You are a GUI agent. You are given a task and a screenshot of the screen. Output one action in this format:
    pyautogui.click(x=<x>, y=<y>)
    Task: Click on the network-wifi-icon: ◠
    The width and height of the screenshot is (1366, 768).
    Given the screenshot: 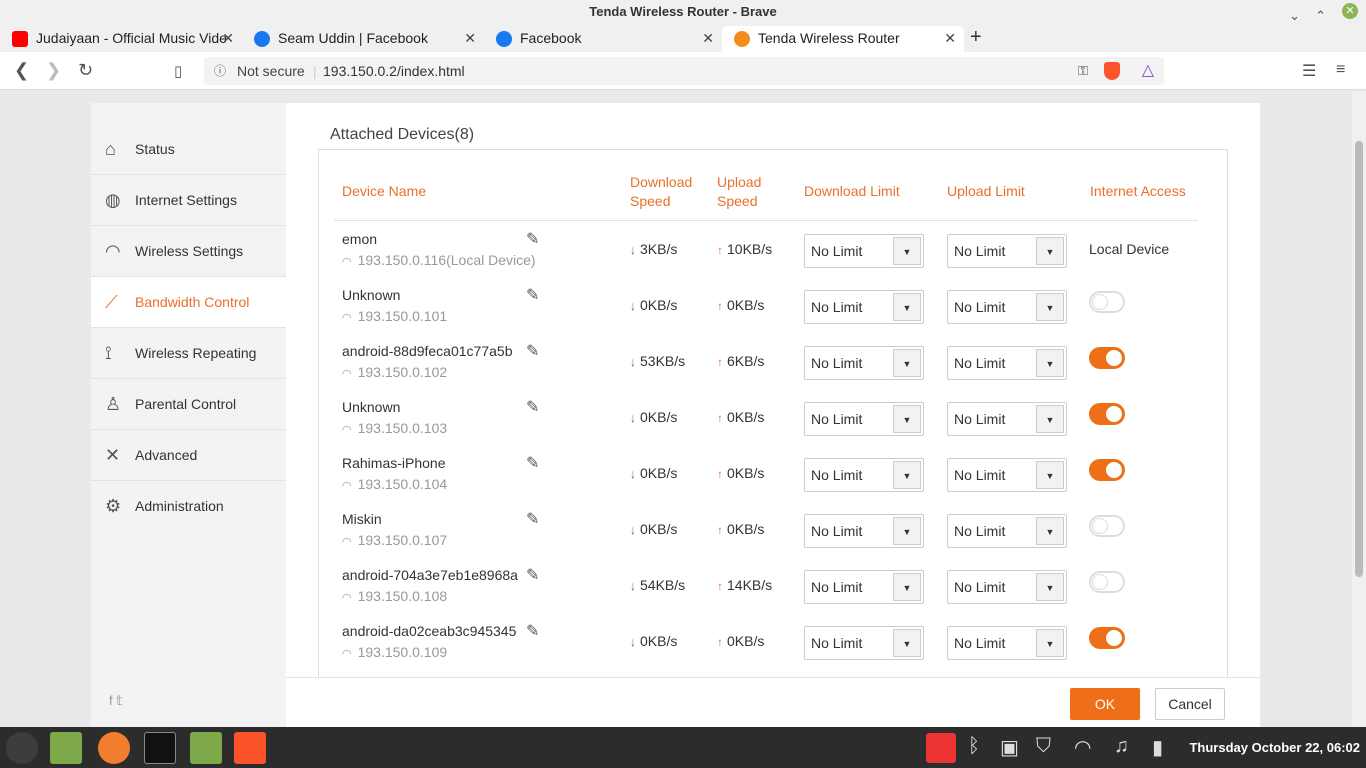 What is the action you would take?
    pyautogui.click(x=1082, y=747)
    